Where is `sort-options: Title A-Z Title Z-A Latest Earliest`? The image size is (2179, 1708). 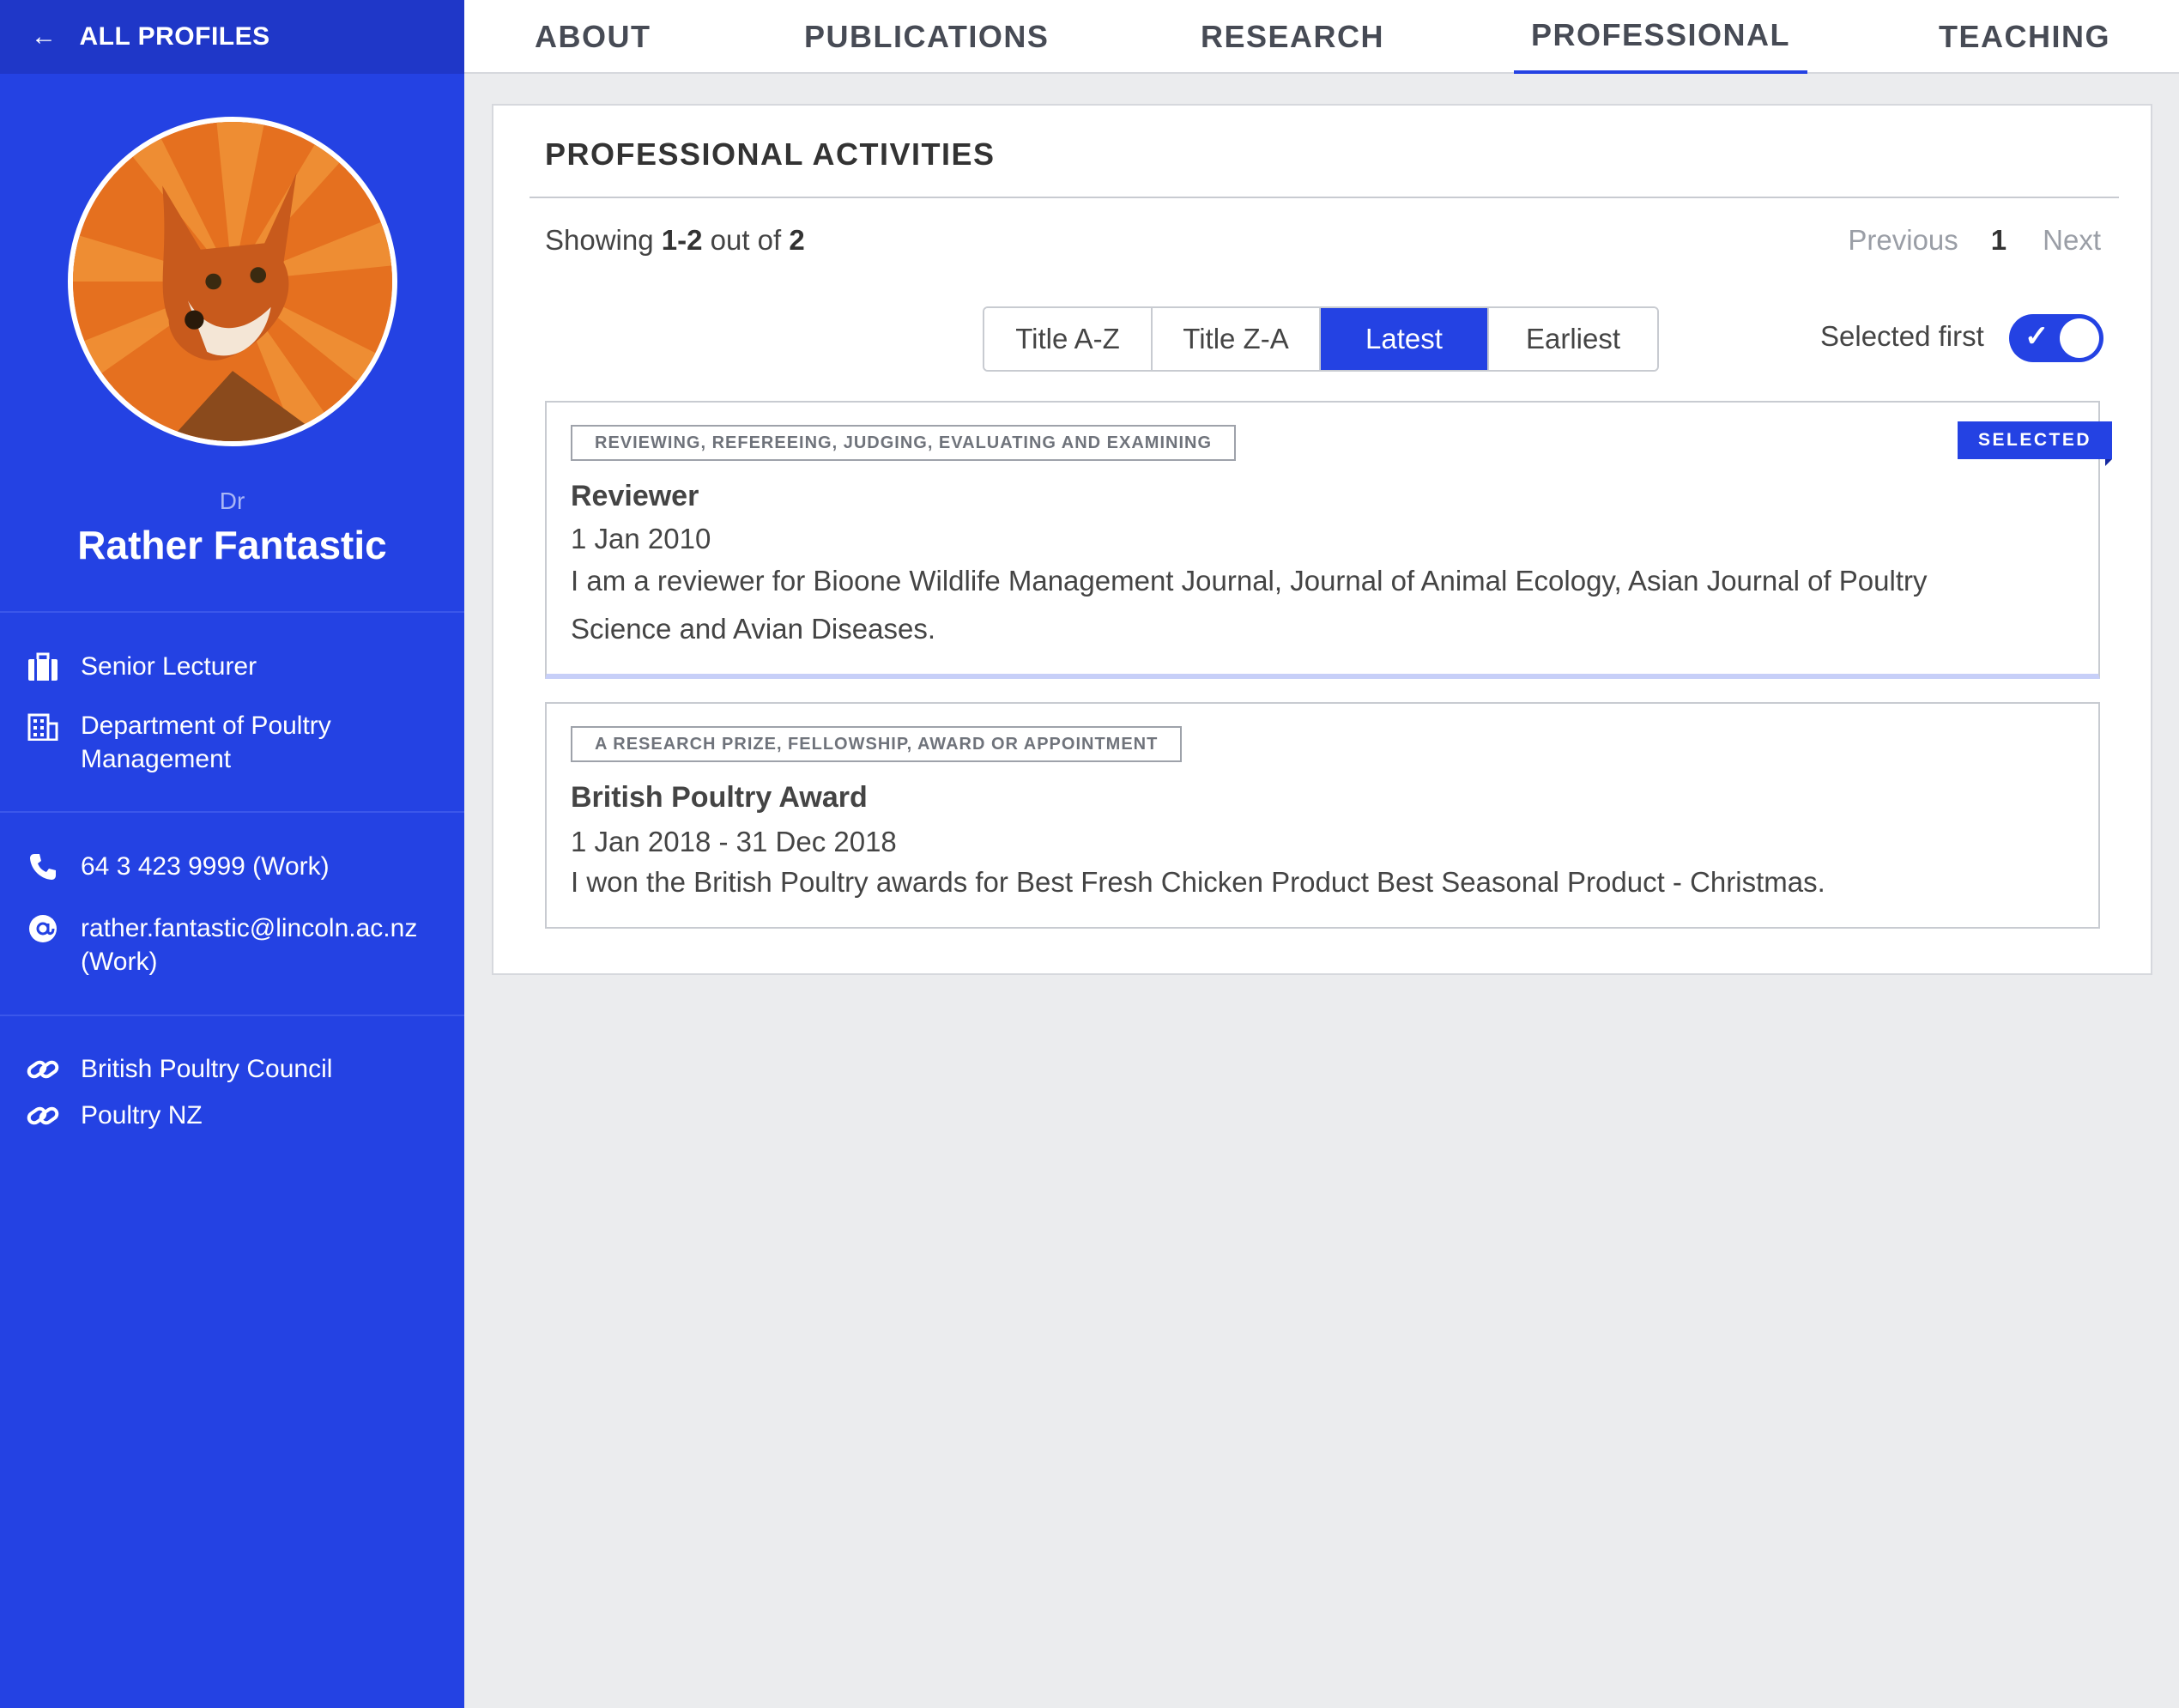
sort-options: Title A-Z Title Z-A Latest Earliest is located at coordinates (1321, 339).